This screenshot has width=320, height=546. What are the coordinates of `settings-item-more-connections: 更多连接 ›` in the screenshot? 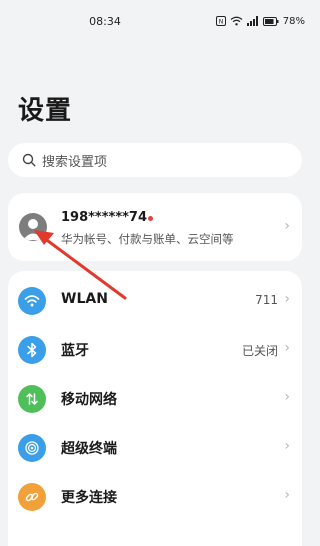 It's located at (155, 496).